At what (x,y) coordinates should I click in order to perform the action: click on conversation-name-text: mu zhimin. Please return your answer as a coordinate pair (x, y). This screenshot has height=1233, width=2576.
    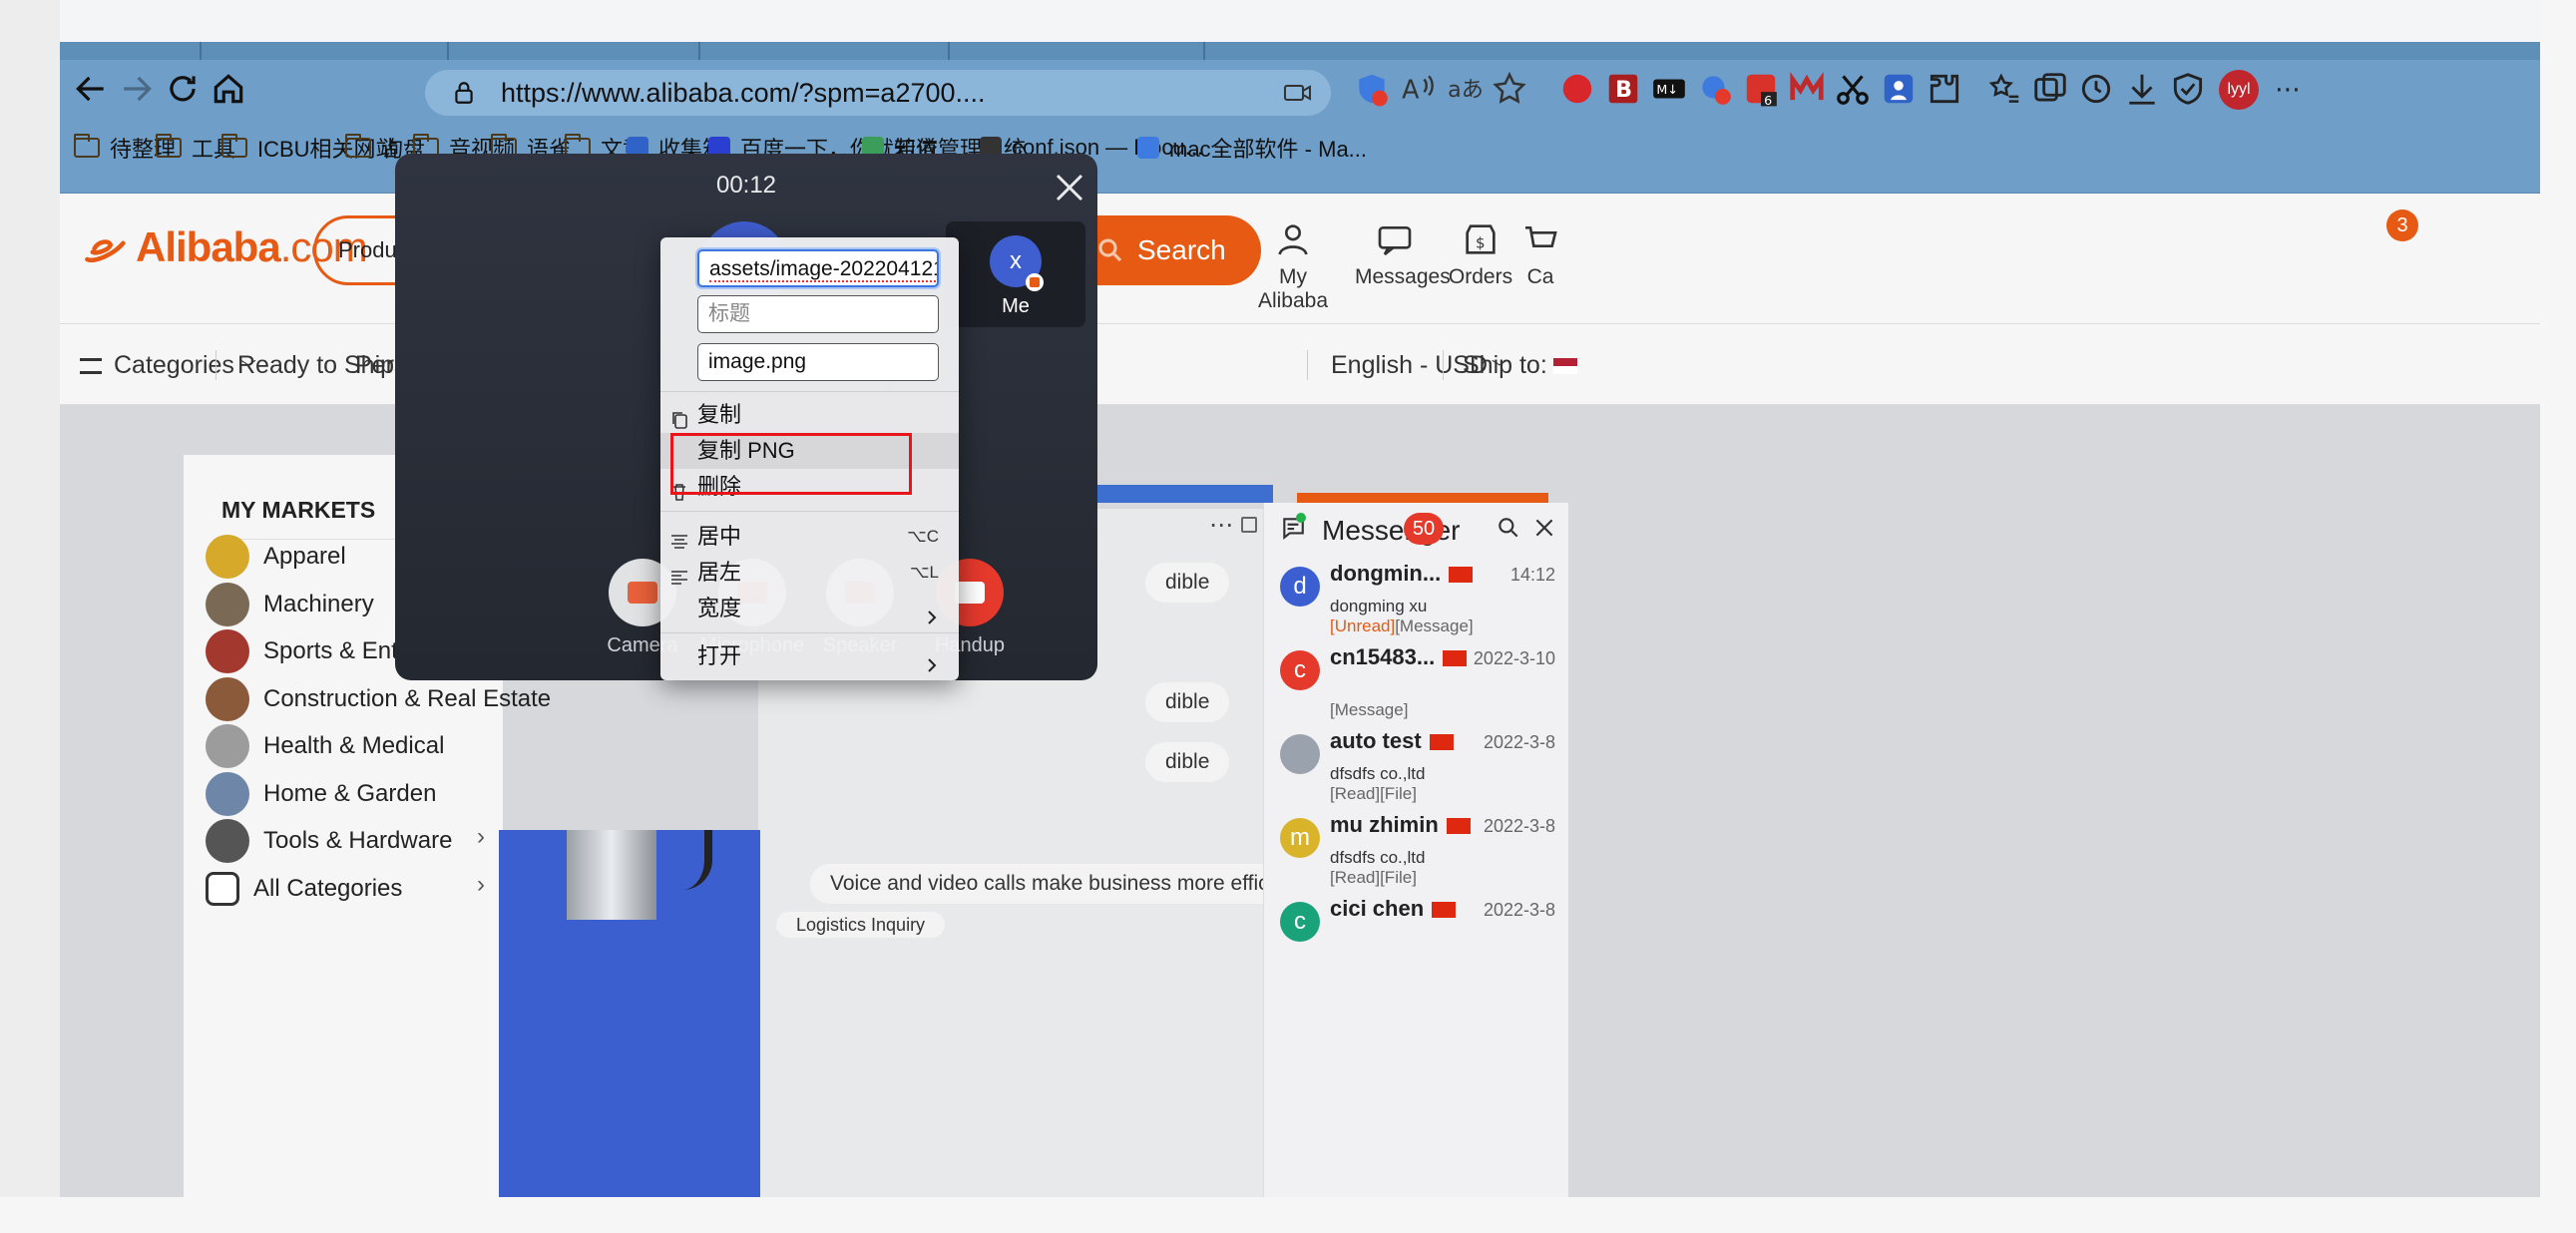
    Looking at the image, I should click on (1384, 824).